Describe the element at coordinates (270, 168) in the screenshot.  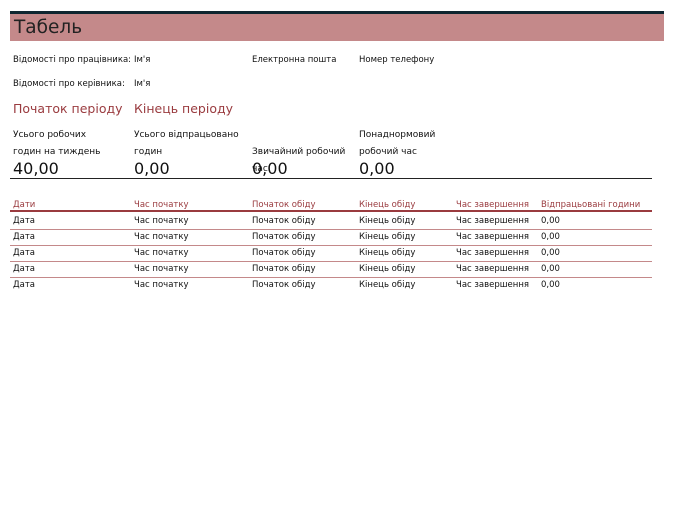
I see `regular-hours-value: 0,00` at that location.